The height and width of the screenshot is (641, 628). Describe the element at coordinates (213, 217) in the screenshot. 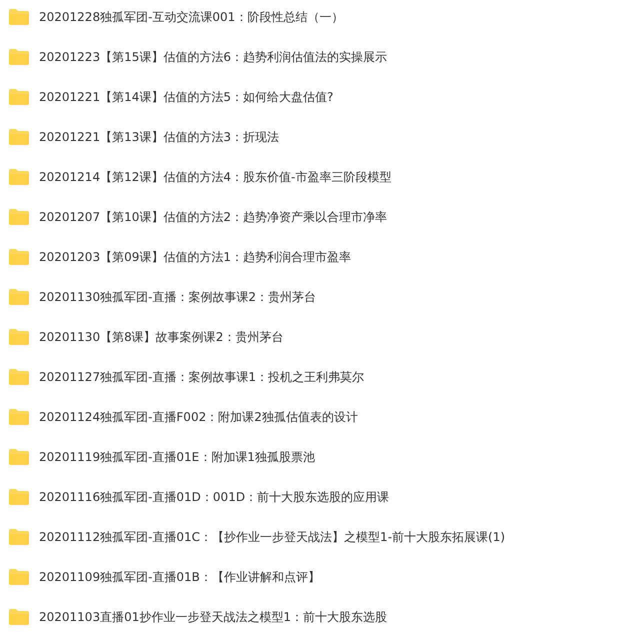

I see `folder-name: 20201207【第10课】估值的方法2：趋势净资产乘以合理市净率` at that location.